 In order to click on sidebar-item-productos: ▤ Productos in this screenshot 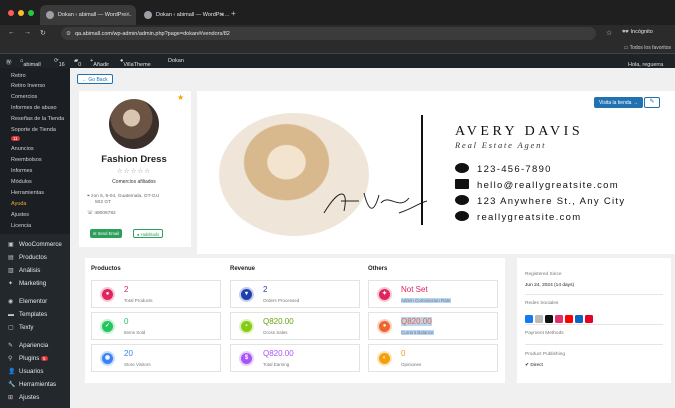, I will do `click(27, 257)`.